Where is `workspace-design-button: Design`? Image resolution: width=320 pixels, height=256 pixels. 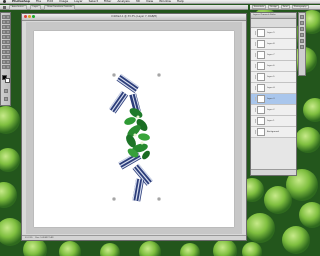 workspace-design-button: Design is located at coordinates (273, 7).